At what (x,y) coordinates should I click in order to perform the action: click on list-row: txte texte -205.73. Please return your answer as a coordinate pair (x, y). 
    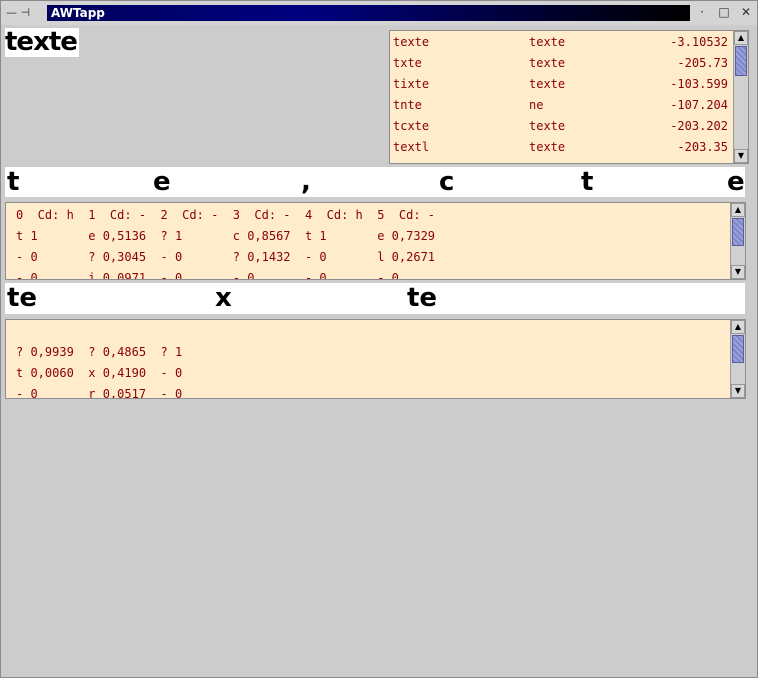
    Looking at the image, I should click on (561, 62).